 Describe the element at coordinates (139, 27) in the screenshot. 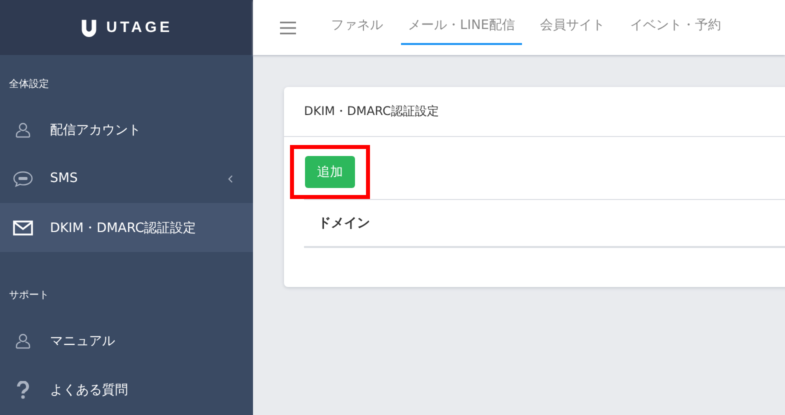

I see `logo-text: UTAGE` at that location.